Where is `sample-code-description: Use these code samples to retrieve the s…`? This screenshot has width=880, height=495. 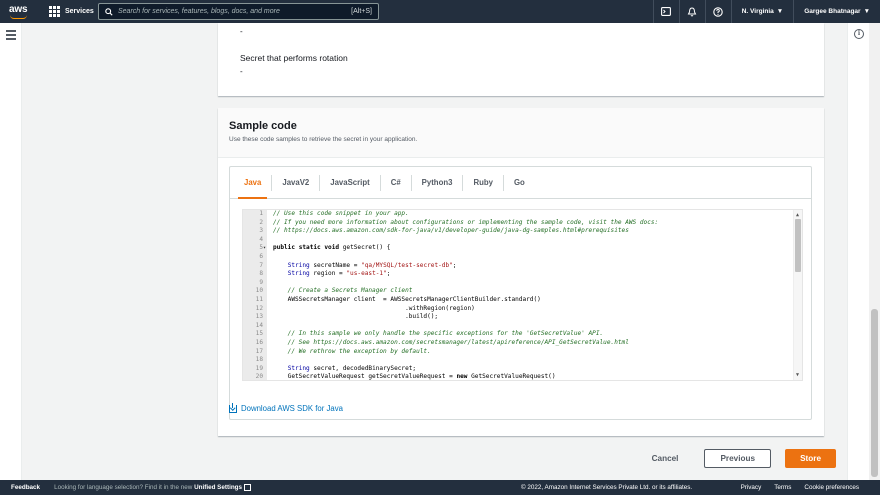 sample-code-description: Use these code samples to retrieve the s… is located at coordinates (323, 139).